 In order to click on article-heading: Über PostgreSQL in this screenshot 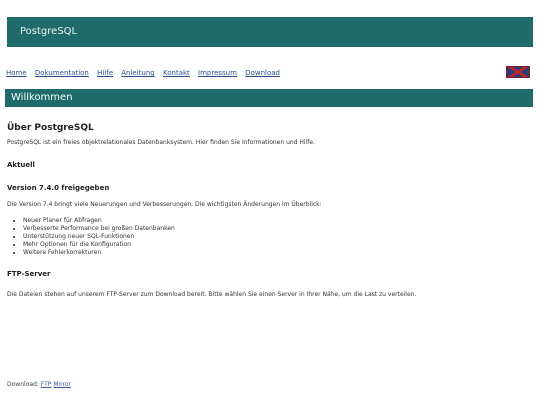, I will do `click(50, 128)`.